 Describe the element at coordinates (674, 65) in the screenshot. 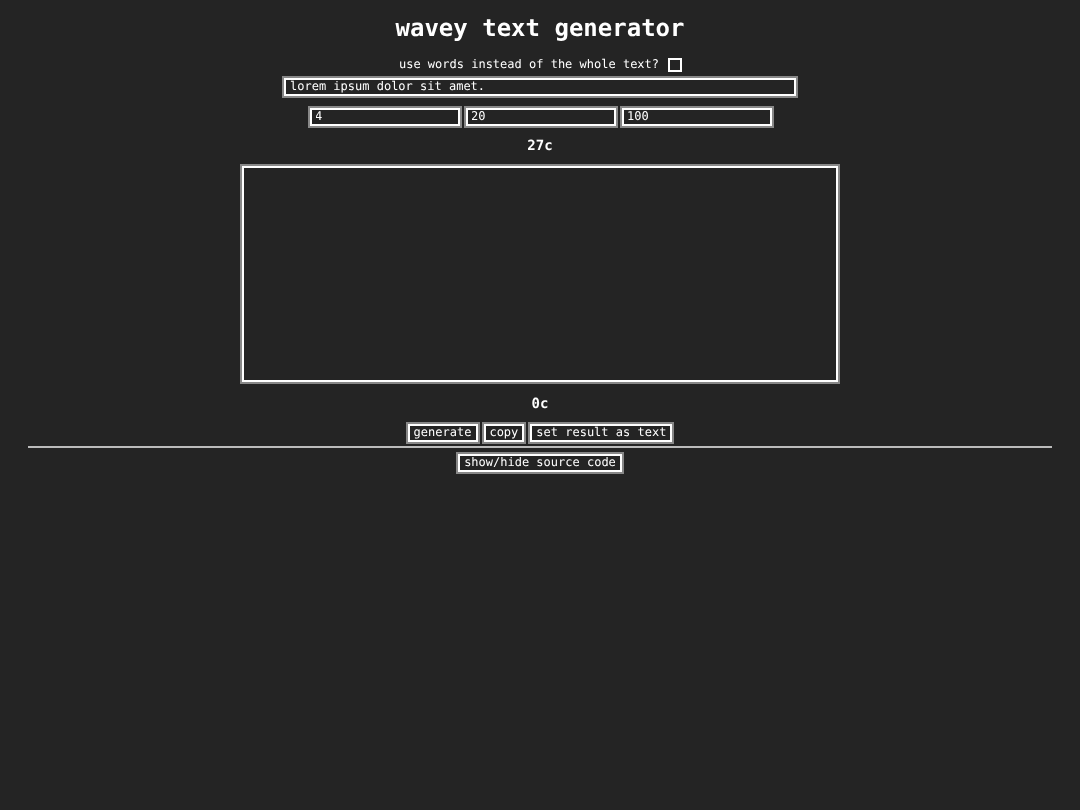

I see `words-checkbox` at that location.